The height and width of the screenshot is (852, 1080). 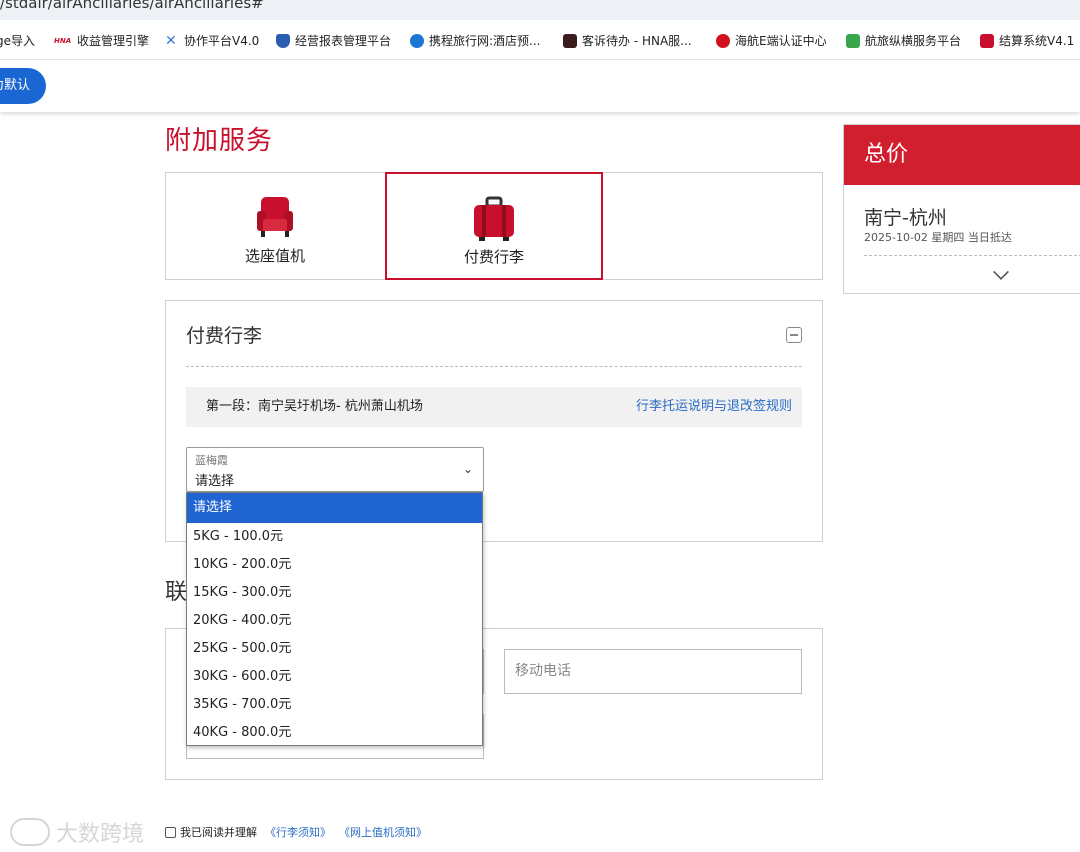 What do you see at coordinates (723, 40) in the screenshot?
I see `hna-circle-icon` at bounding box center [723, 40].